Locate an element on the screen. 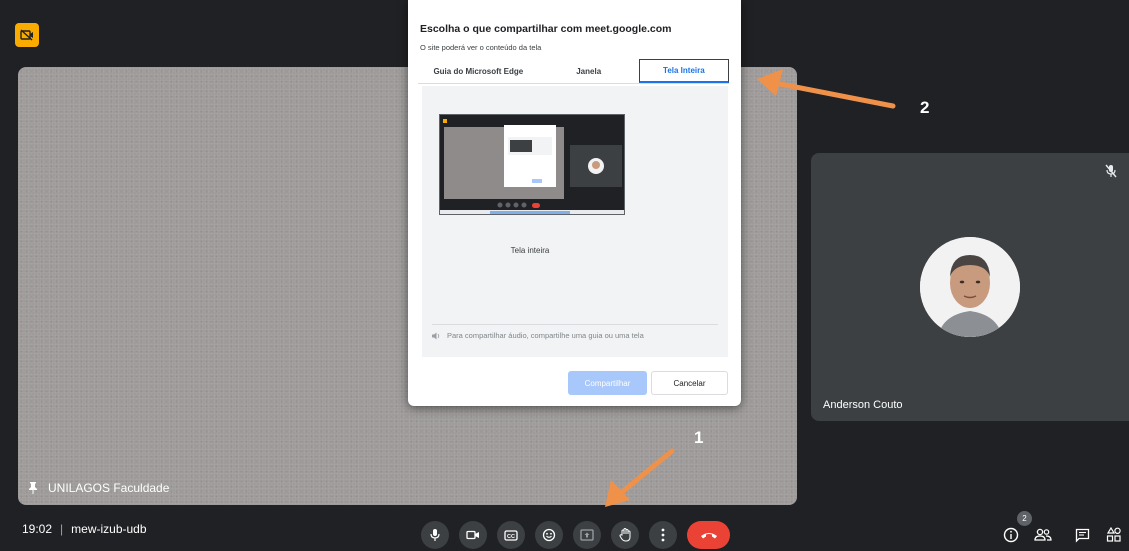  participant-name: Anderson Couto is located at coordinates (863, 405).